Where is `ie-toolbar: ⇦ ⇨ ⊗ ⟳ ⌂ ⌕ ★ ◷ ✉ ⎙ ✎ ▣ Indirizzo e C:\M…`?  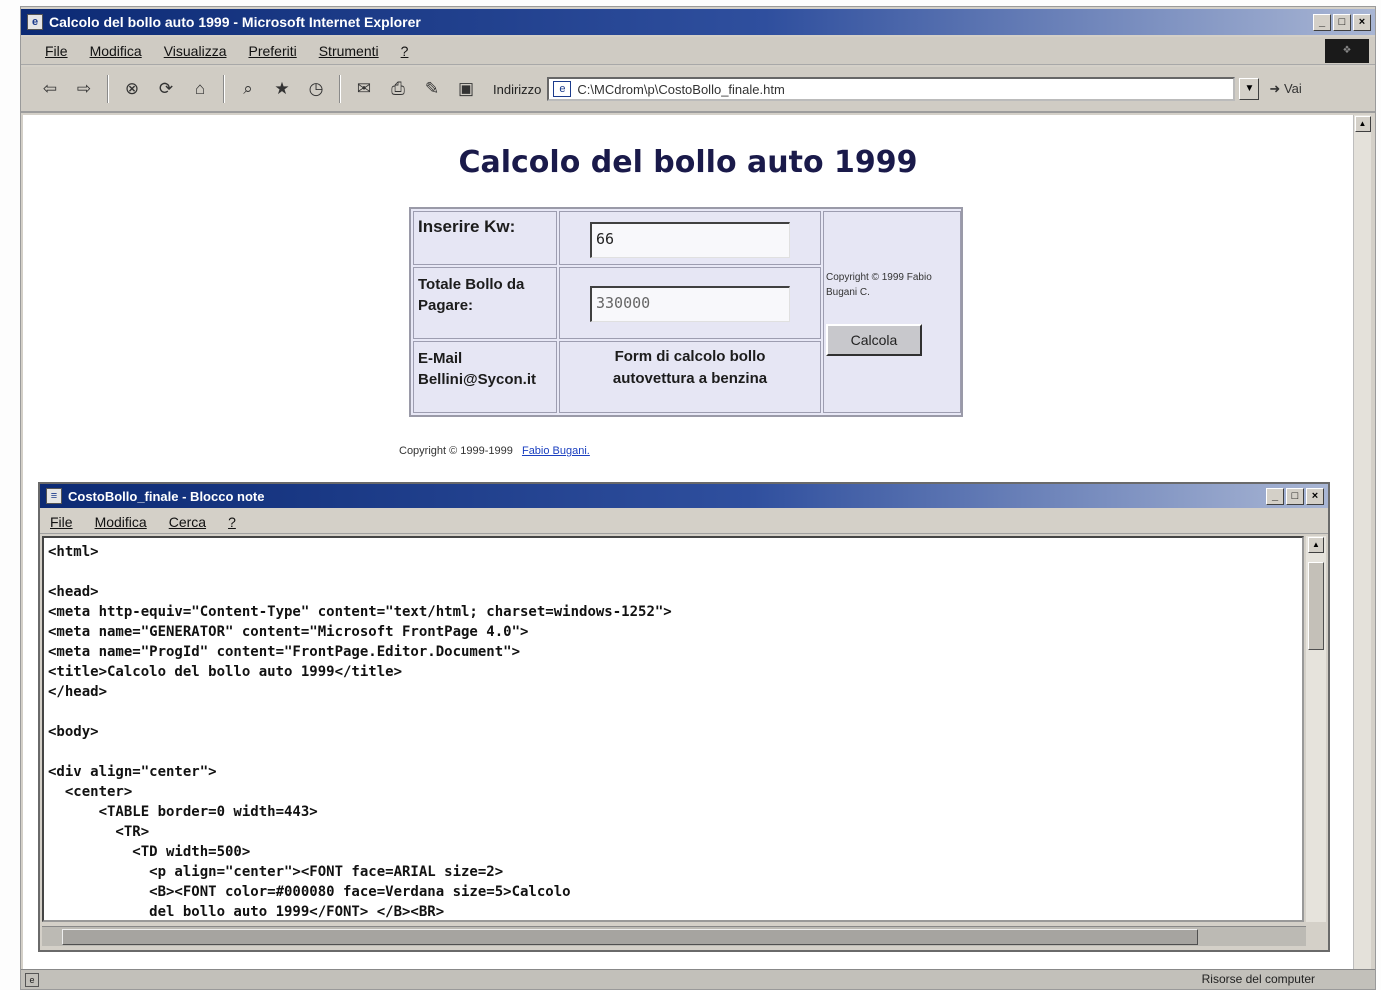 ie-toolbar: ⇦ ⇨ ⊗ ⟳ ⌂ ⌕ ★ ◷ ✉ ⎙ ✎ ▣ Indirizzo e C:\M… is located at coordinates (698, 90).